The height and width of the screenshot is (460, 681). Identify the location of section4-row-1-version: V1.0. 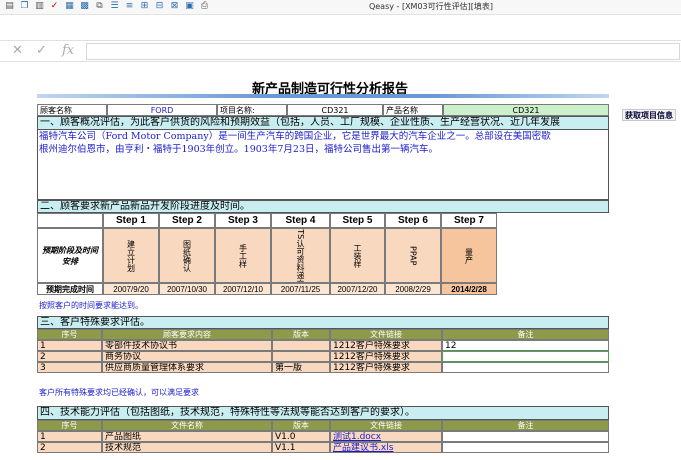
(301, 436).